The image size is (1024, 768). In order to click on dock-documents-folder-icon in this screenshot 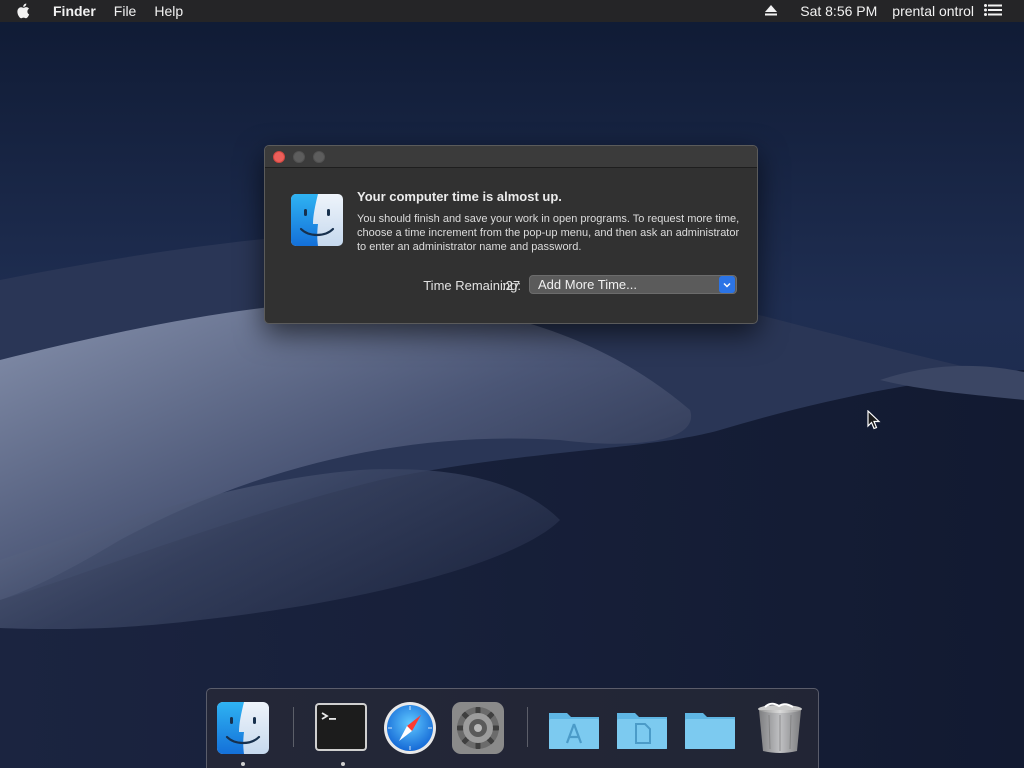, I will do `click(642, 728)`.